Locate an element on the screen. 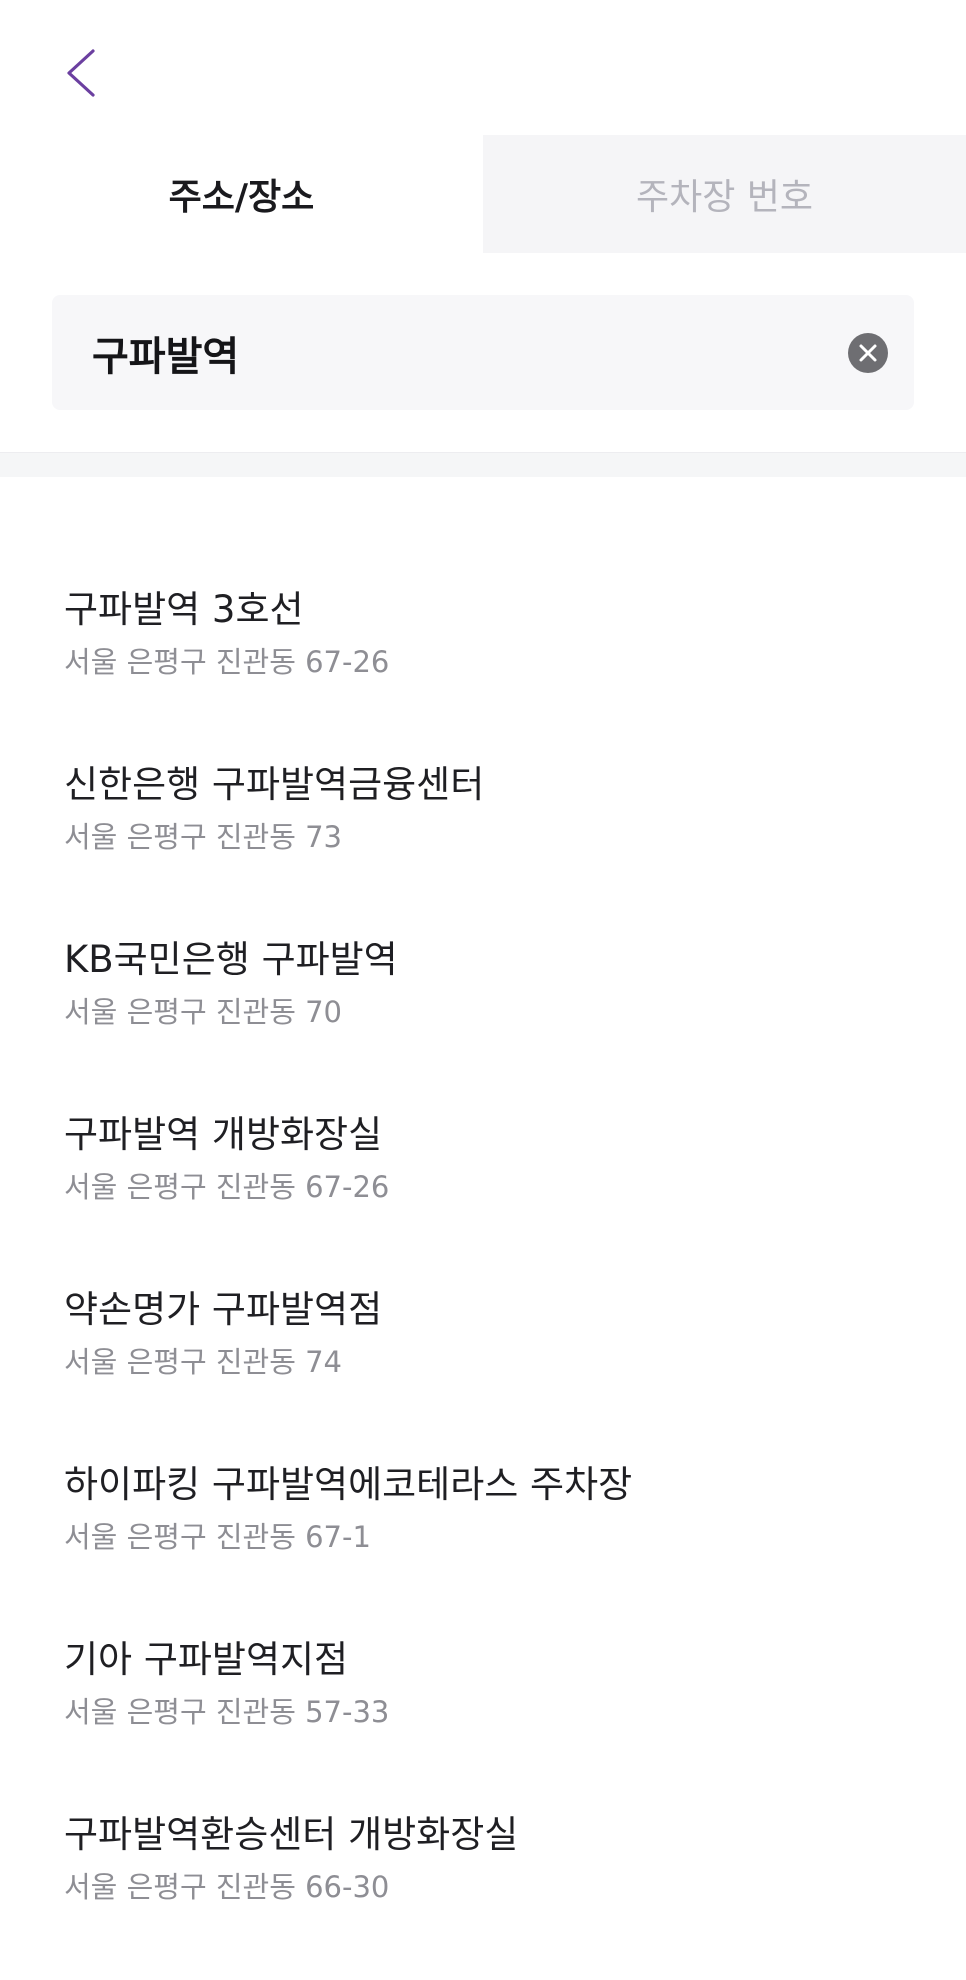  result-address: 서울 은평구 진관동 74 is located at coordinates (203, 1362).